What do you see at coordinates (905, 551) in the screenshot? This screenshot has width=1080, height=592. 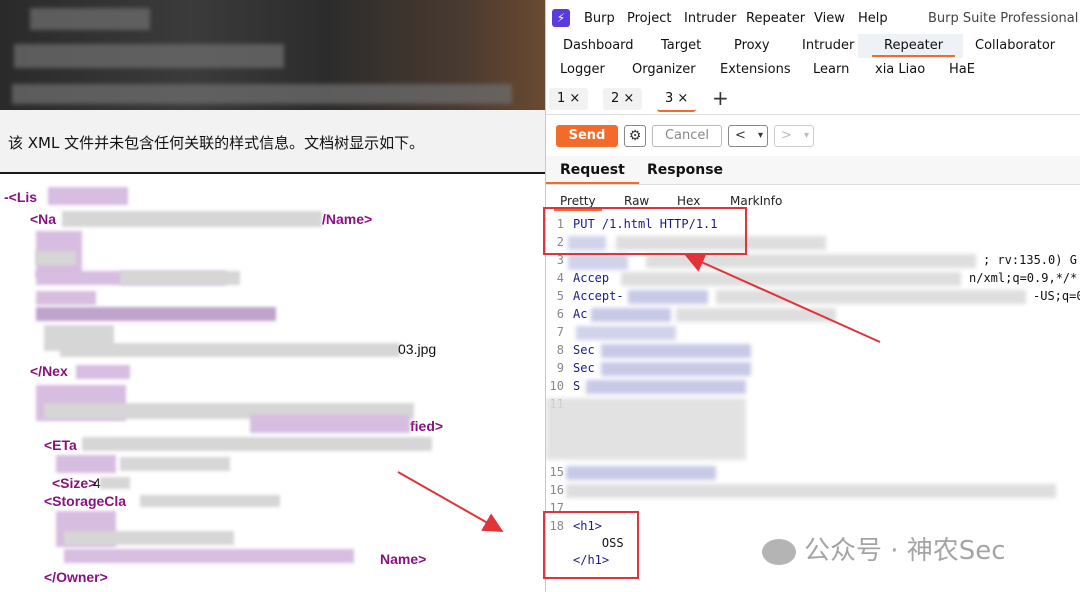 I see `watermark-text: 公众号 · 神农Sec` at bounding box center [905, 551].